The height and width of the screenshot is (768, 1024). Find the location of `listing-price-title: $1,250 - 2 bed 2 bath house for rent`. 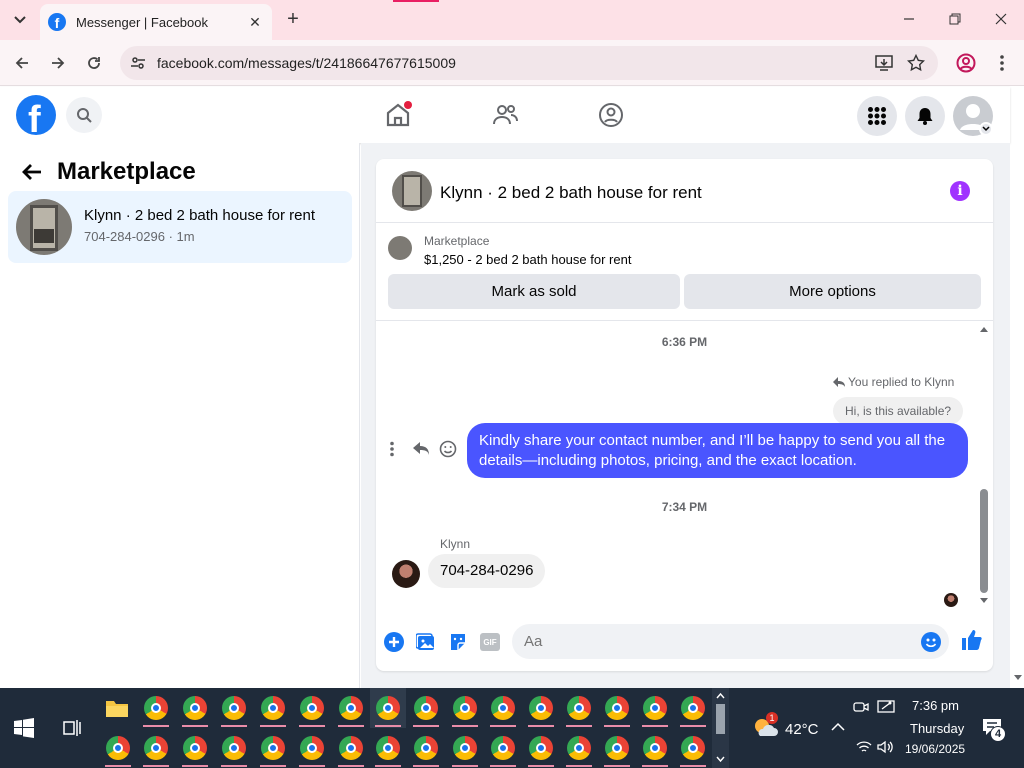

listing-price-title: $1,250 - 2 bed 2 bath house for rent is located at coordinates (527, 259).